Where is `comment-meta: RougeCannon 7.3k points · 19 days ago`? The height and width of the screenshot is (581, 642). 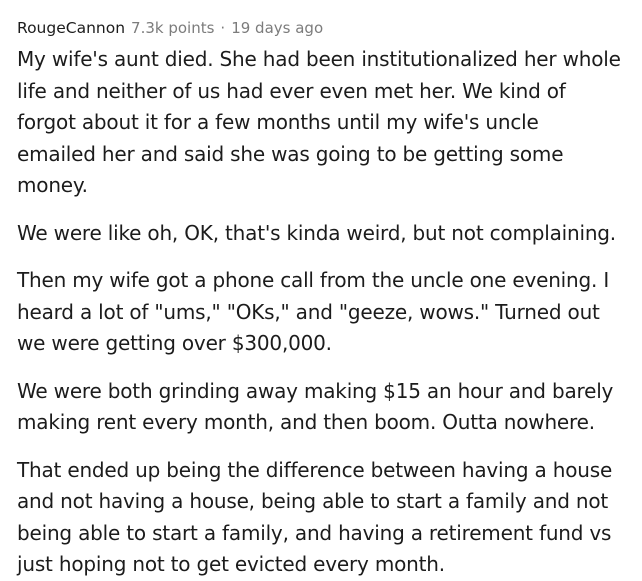 comment-meta: RougeCannon 7.3k points · 19 days ago is located at coordinates (319, 28).